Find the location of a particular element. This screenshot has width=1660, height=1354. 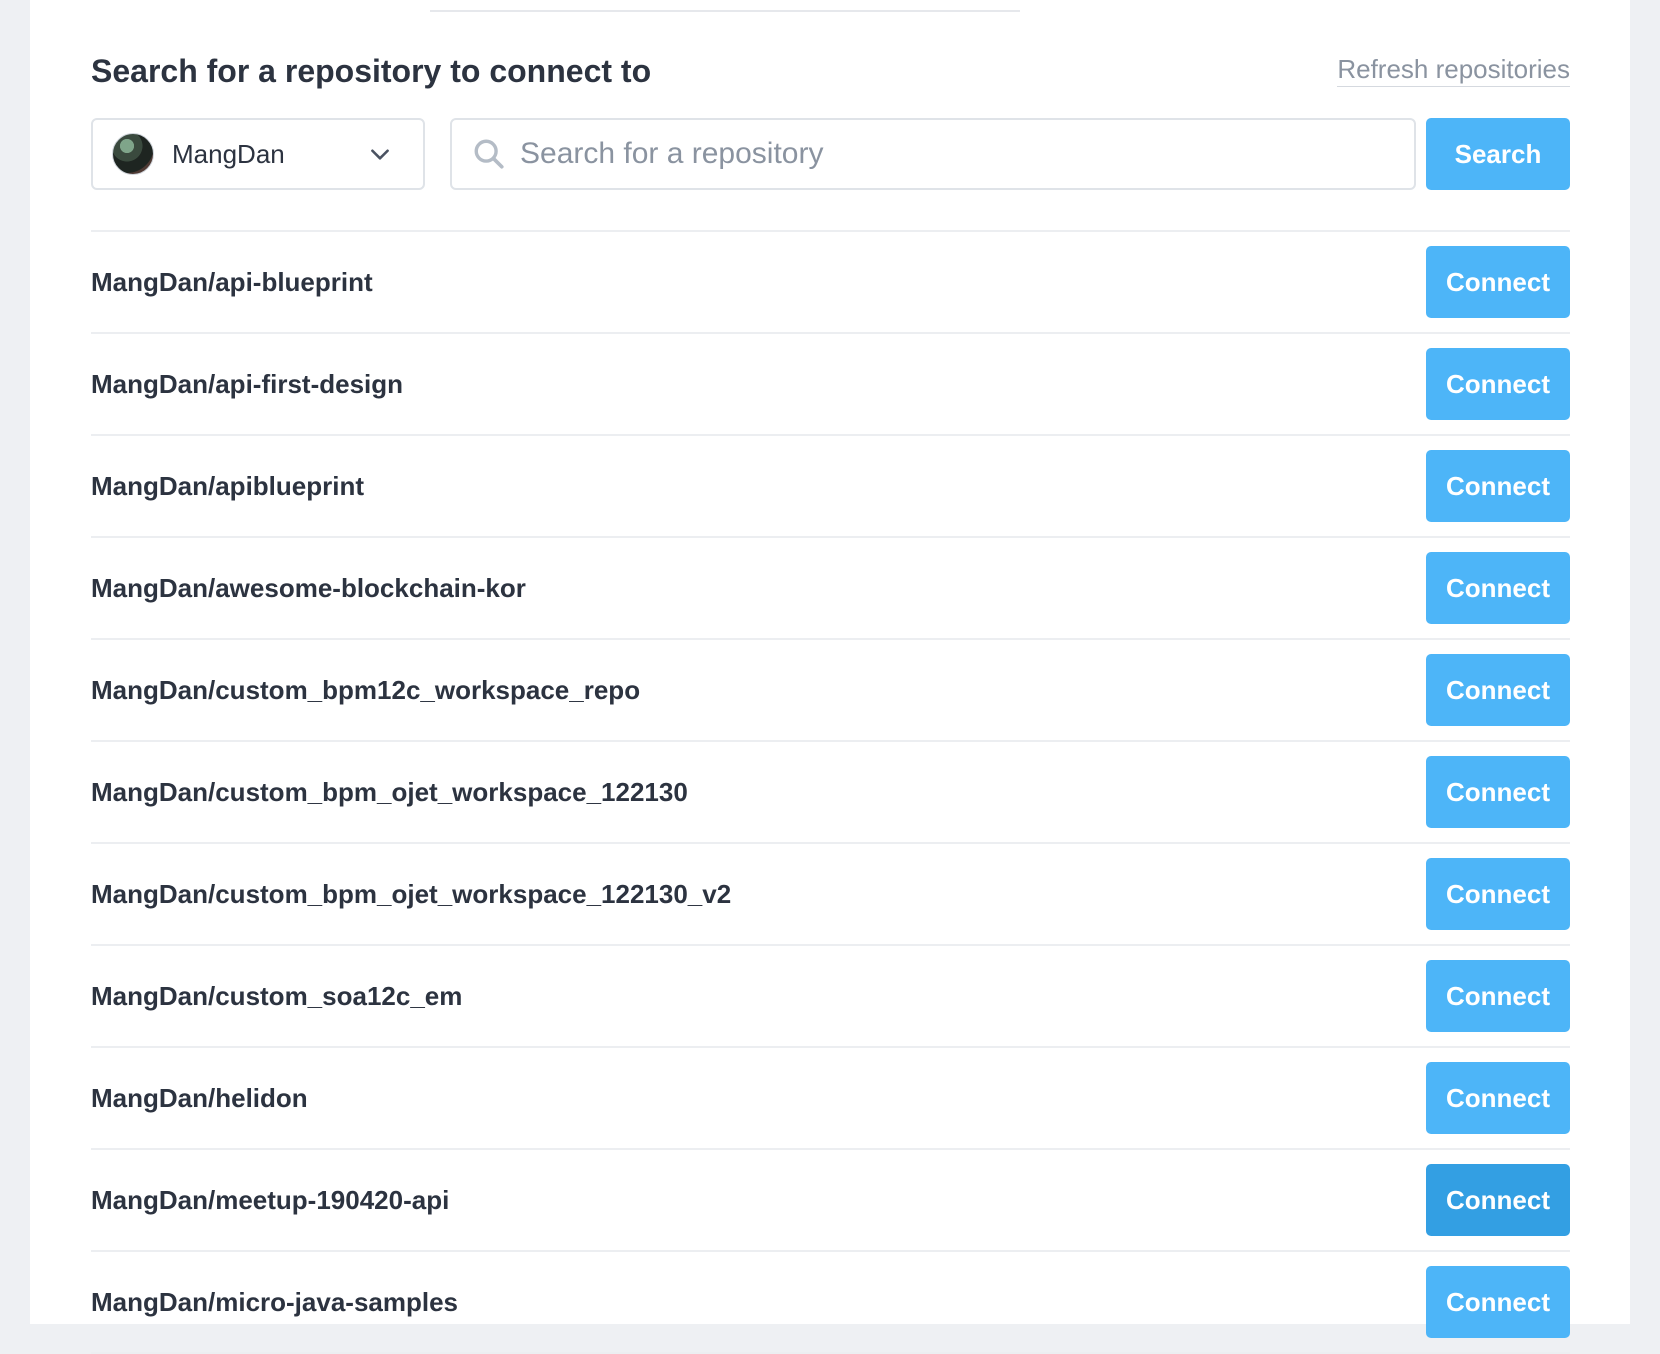

chevron-down-icon is located at coordinates (380, 154).